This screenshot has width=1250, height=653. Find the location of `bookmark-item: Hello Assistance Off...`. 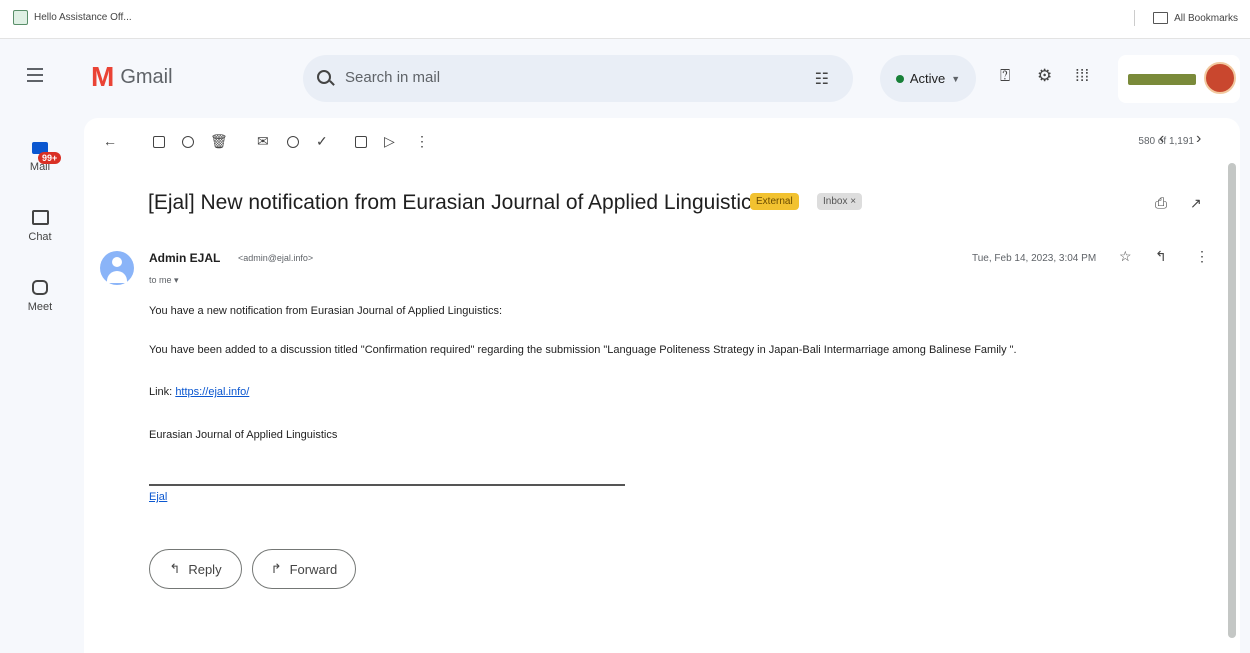

bookmark-item: Hello Assistance Off... is located at coordinates (72, 17).